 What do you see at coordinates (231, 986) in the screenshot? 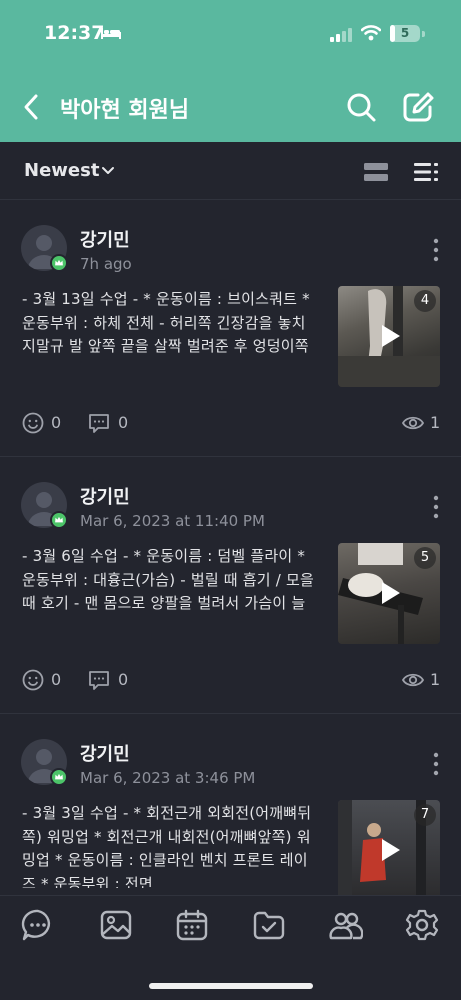
I see `home-indicator` at bounding box center [231, 986].